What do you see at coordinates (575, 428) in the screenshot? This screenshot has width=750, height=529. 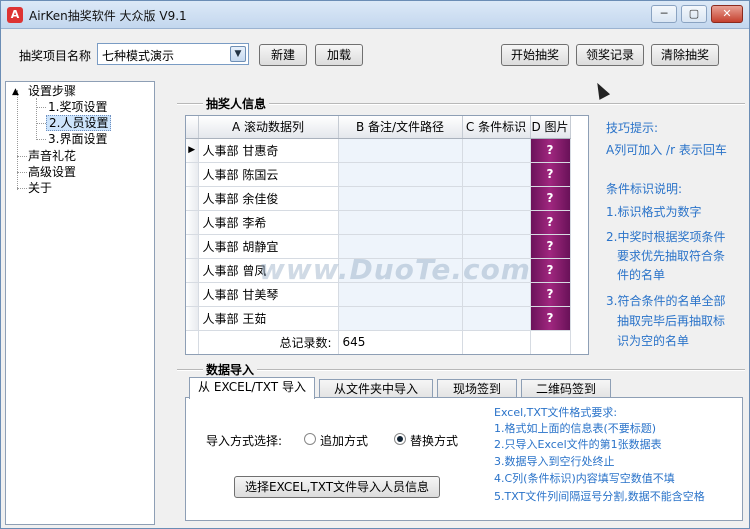 I see `format-note: 1.格式如上面的信息表(不要标题)` at bounding box center [575, 428].